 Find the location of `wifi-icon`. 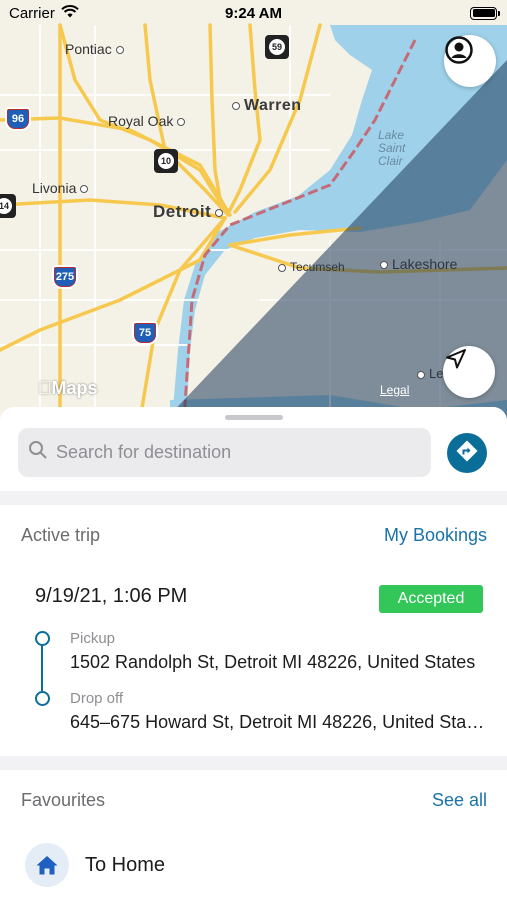

wifi-icon is located at coordinates (70, 13).